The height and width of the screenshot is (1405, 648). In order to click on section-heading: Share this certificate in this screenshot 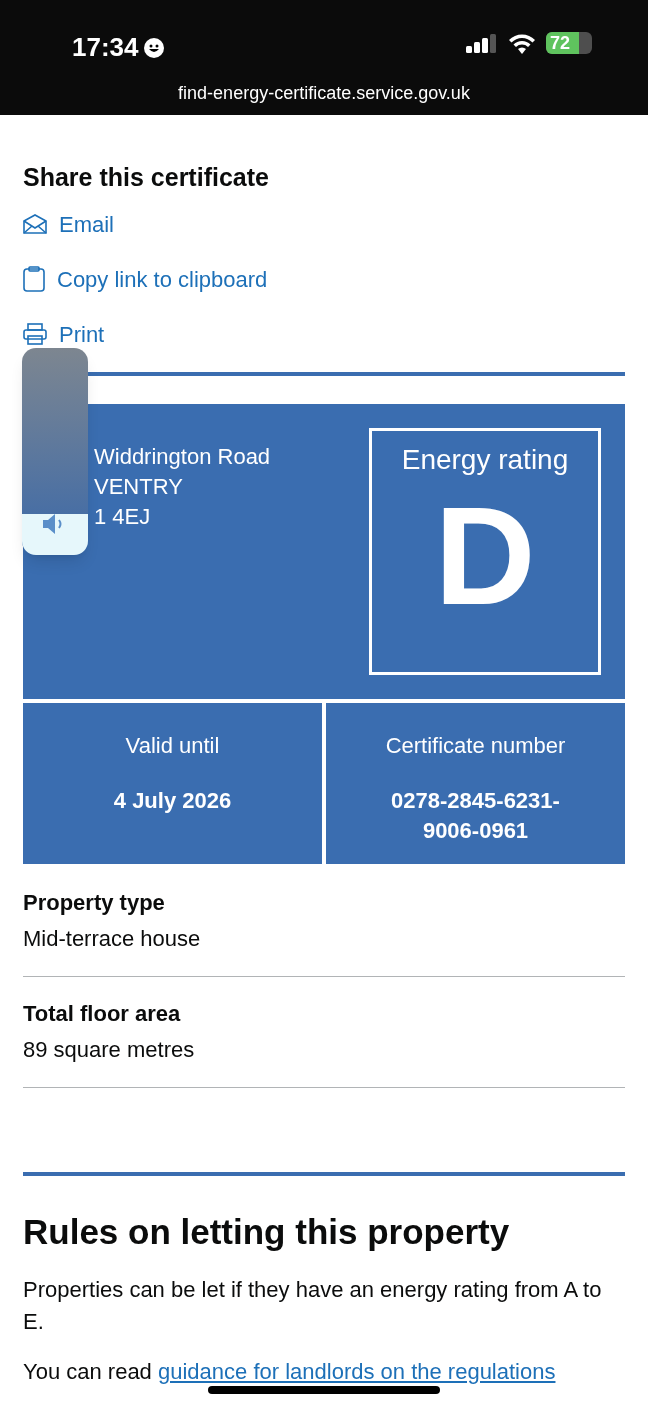, I will do `click(146, 177)`.